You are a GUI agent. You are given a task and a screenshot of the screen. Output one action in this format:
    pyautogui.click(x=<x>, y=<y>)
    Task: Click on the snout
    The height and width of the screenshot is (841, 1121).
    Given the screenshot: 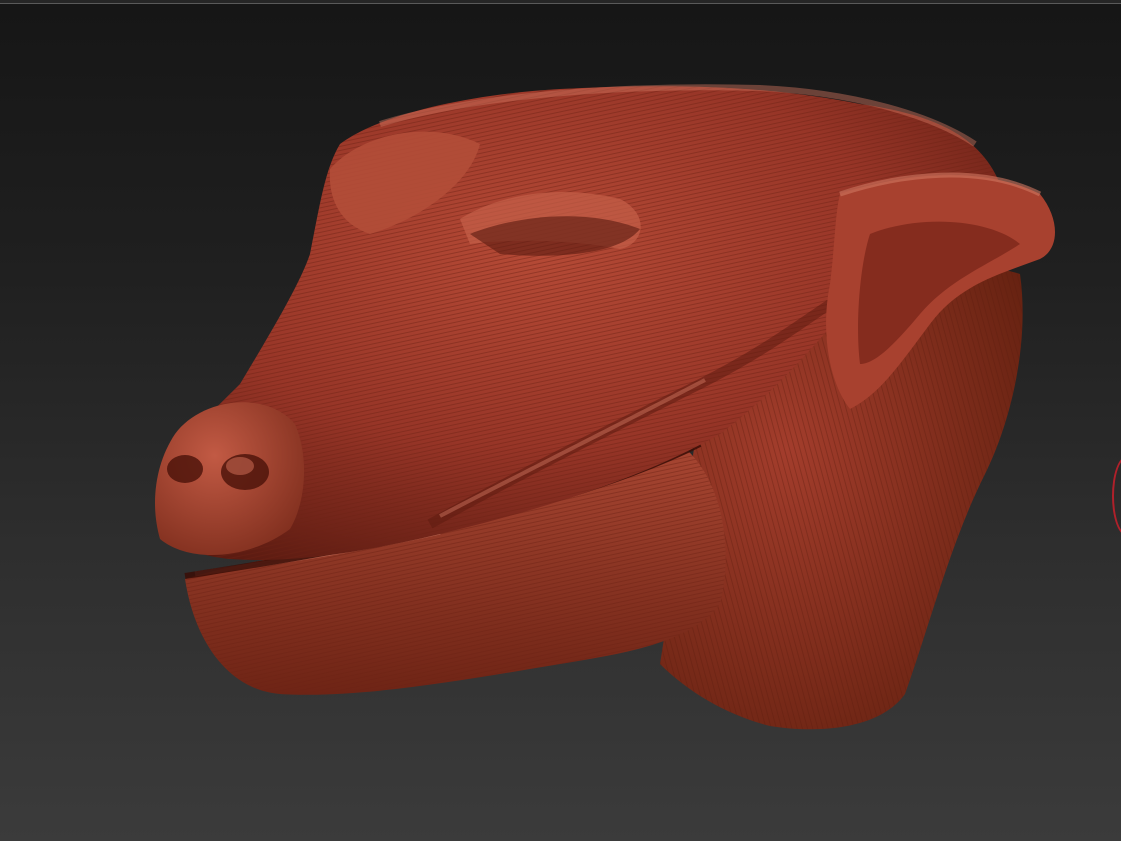 What is the action you would take?
    pyautogui.click(x=230, y=479)
    